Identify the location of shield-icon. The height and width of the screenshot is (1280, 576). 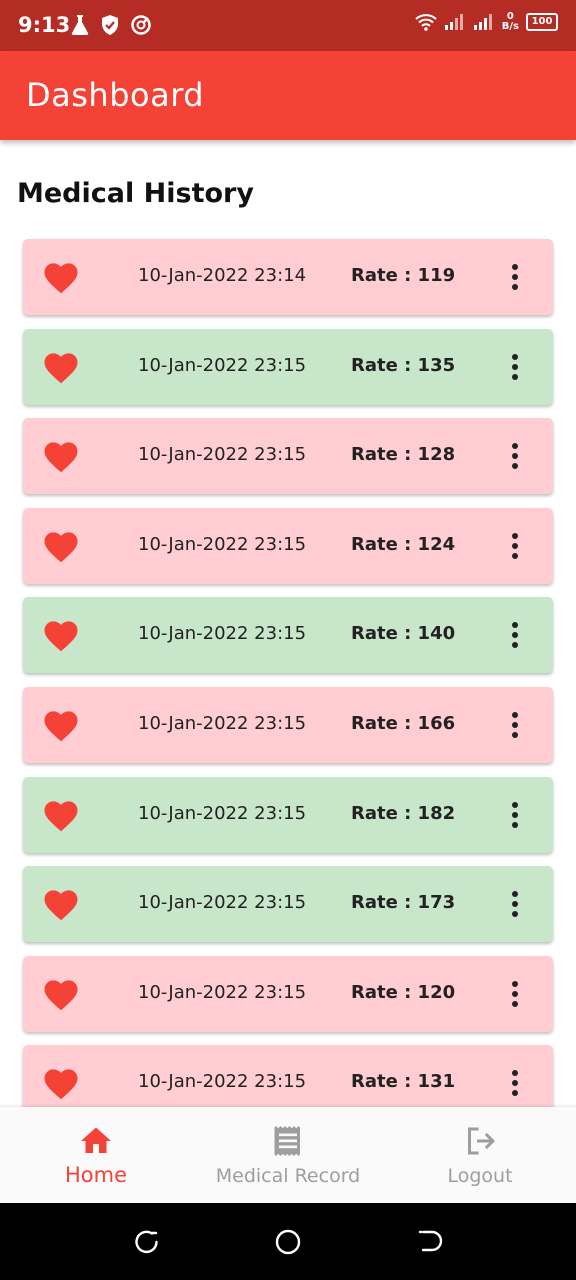
(110, 25).